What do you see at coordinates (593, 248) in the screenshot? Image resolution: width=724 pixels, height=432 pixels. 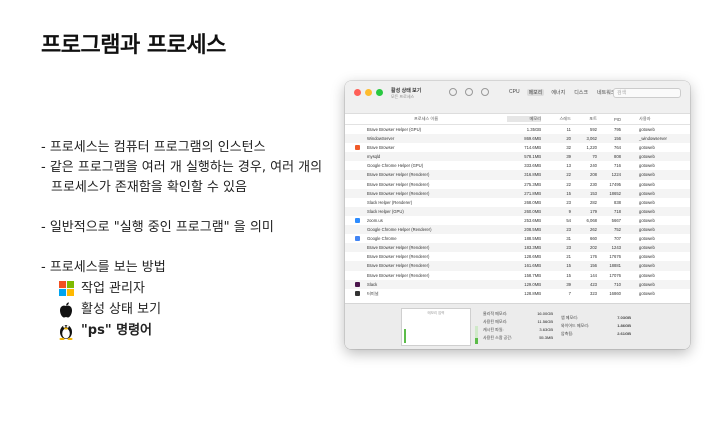 I see `ports-value: 202` at bounding box center [593, 248].